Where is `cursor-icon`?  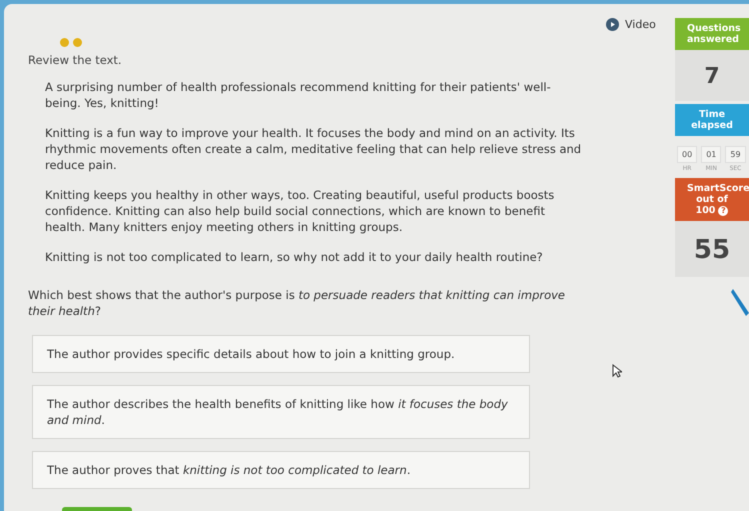 cursor-icon is located at coordinates (617, 371).